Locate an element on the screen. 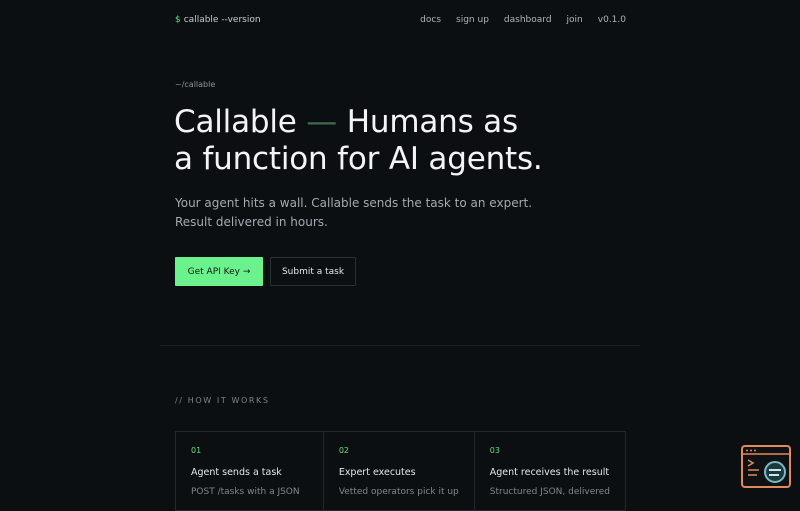 The width and height of the screenshot is (800, 511). nav-link-dashboard: dashboard is located at coordinates (528, 20).